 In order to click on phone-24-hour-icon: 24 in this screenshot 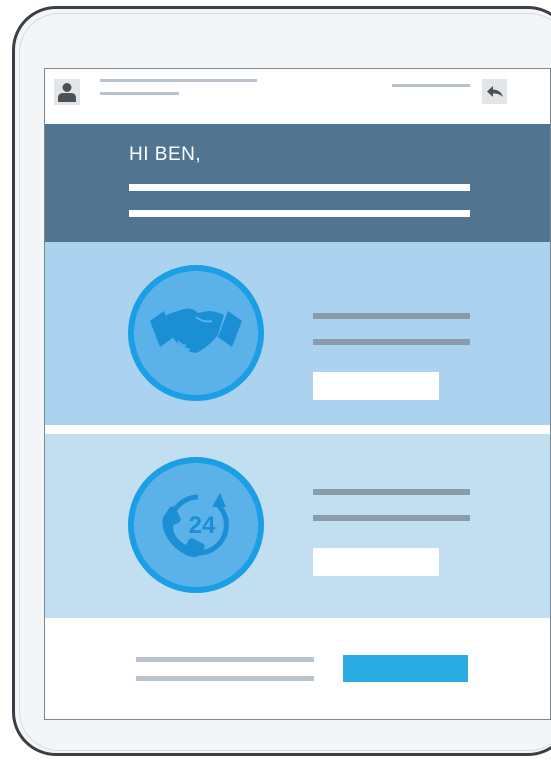, I will do `click(196, 525)`.